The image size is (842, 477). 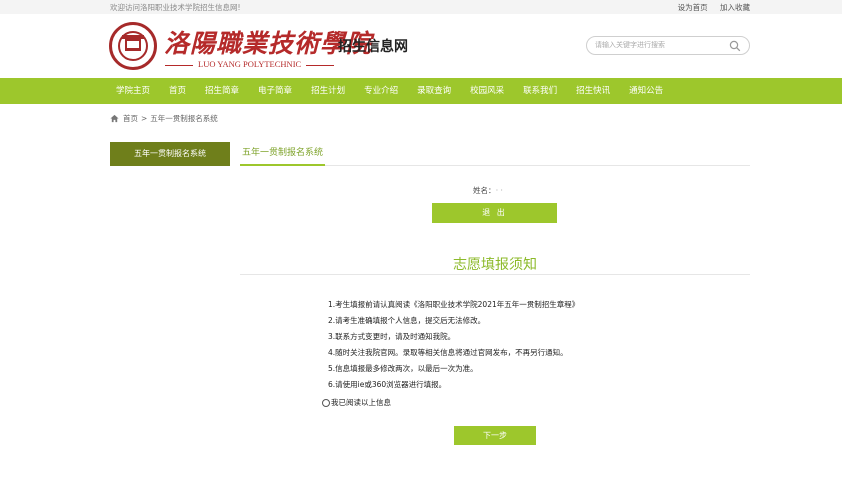 I want to click on add-favorite-link: 加入收藏, so click(x=735, y=7).